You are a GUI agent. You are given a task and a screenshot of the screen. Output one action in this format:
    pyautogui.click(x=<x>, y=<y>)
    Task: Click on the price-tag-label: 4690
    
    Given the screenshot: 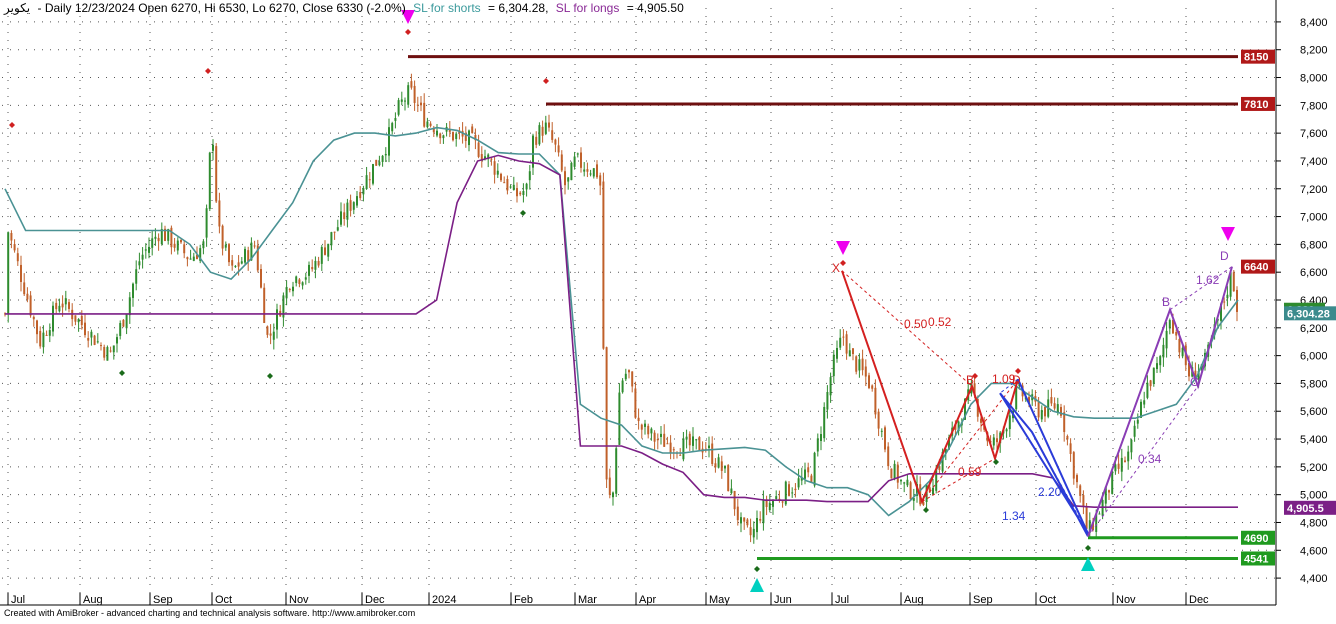 What is the action you would take?
    pyautogui.click(x=1256, y=539)
    